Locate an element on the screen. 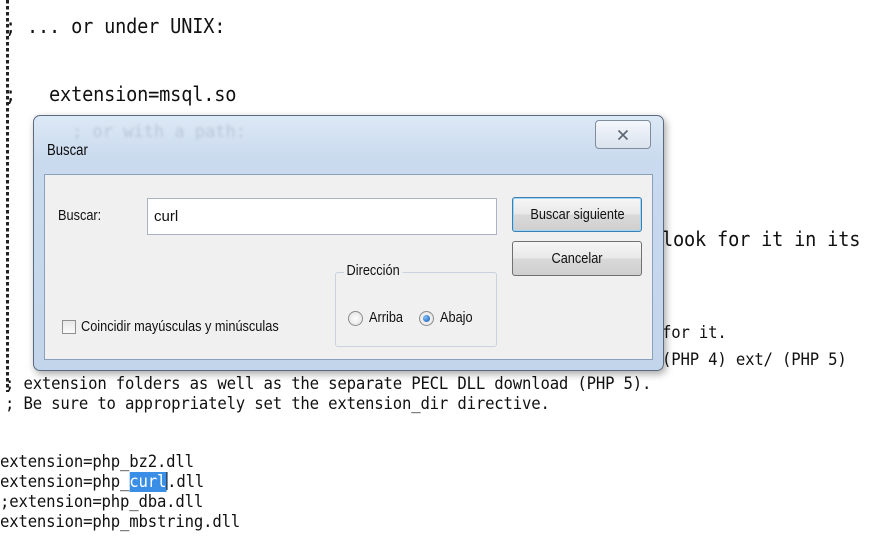 This screenshot has width=893, height=559. direction-label: Dirección is located at coordinates (373, 270).